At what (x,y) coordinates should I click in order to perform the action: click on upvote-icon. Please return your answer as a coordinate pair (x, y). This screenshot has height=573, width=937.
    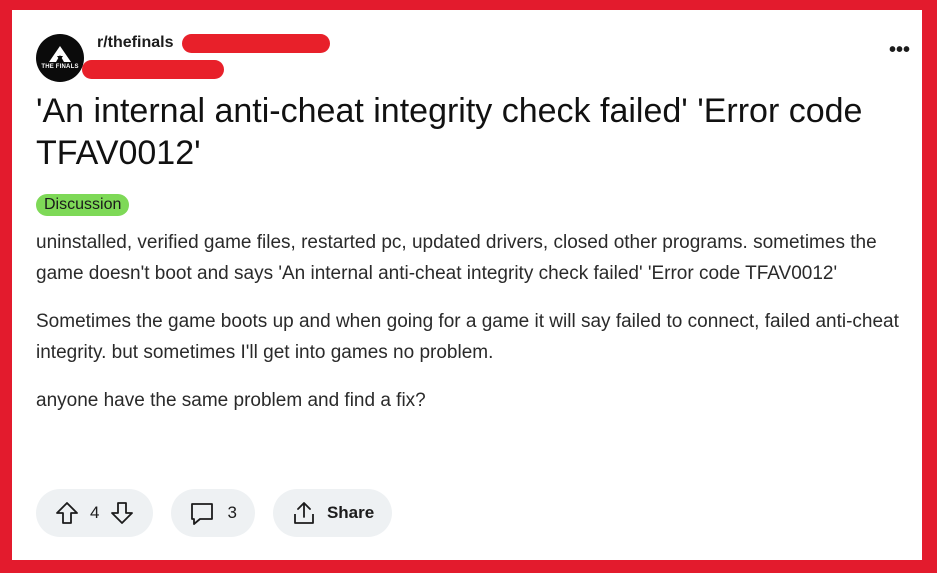
    Looking at the image, I should click on (67, 513).